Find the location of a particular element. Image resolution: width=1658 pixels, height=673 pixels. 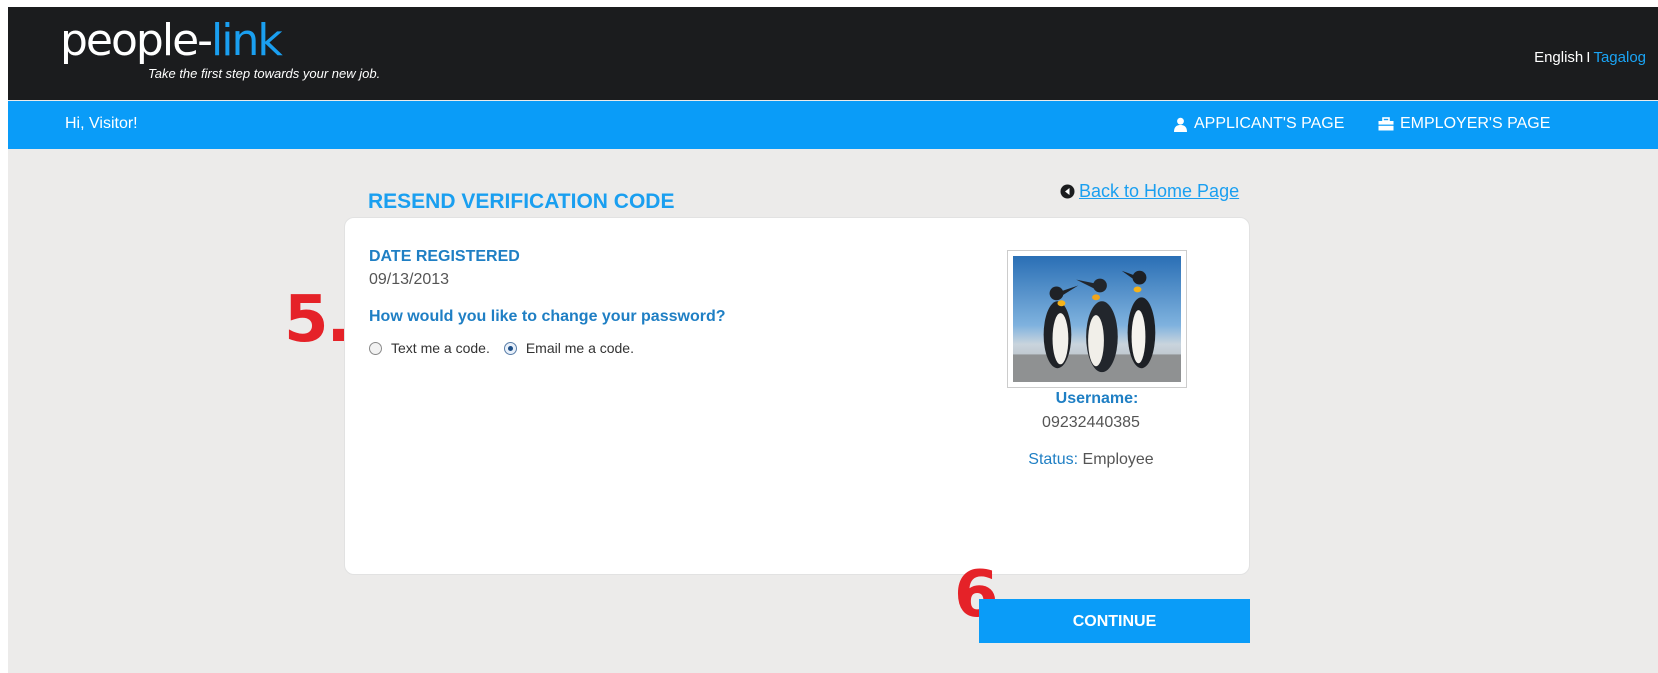

status-value: Employee is located at coordinates (1118, 459).